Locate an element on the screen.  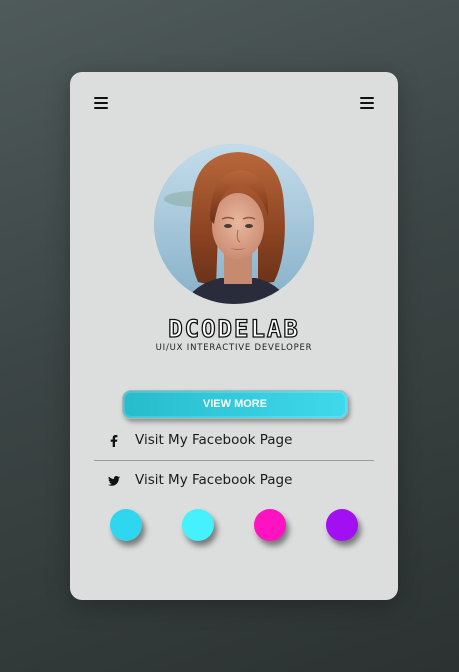
theme-swatch-magenta is located at coordinates (270, 525).